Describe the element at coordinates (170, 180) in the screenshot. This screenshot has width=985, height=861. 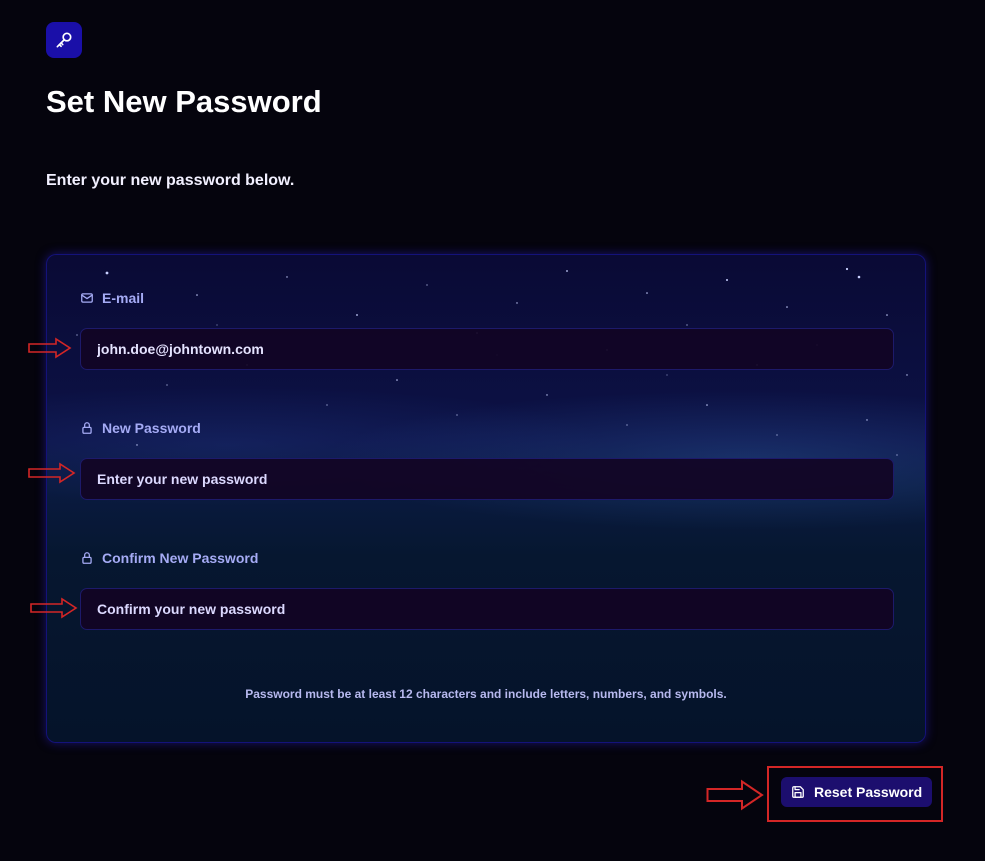
I see `page-subtitle: Enter your new password below.` at that location.